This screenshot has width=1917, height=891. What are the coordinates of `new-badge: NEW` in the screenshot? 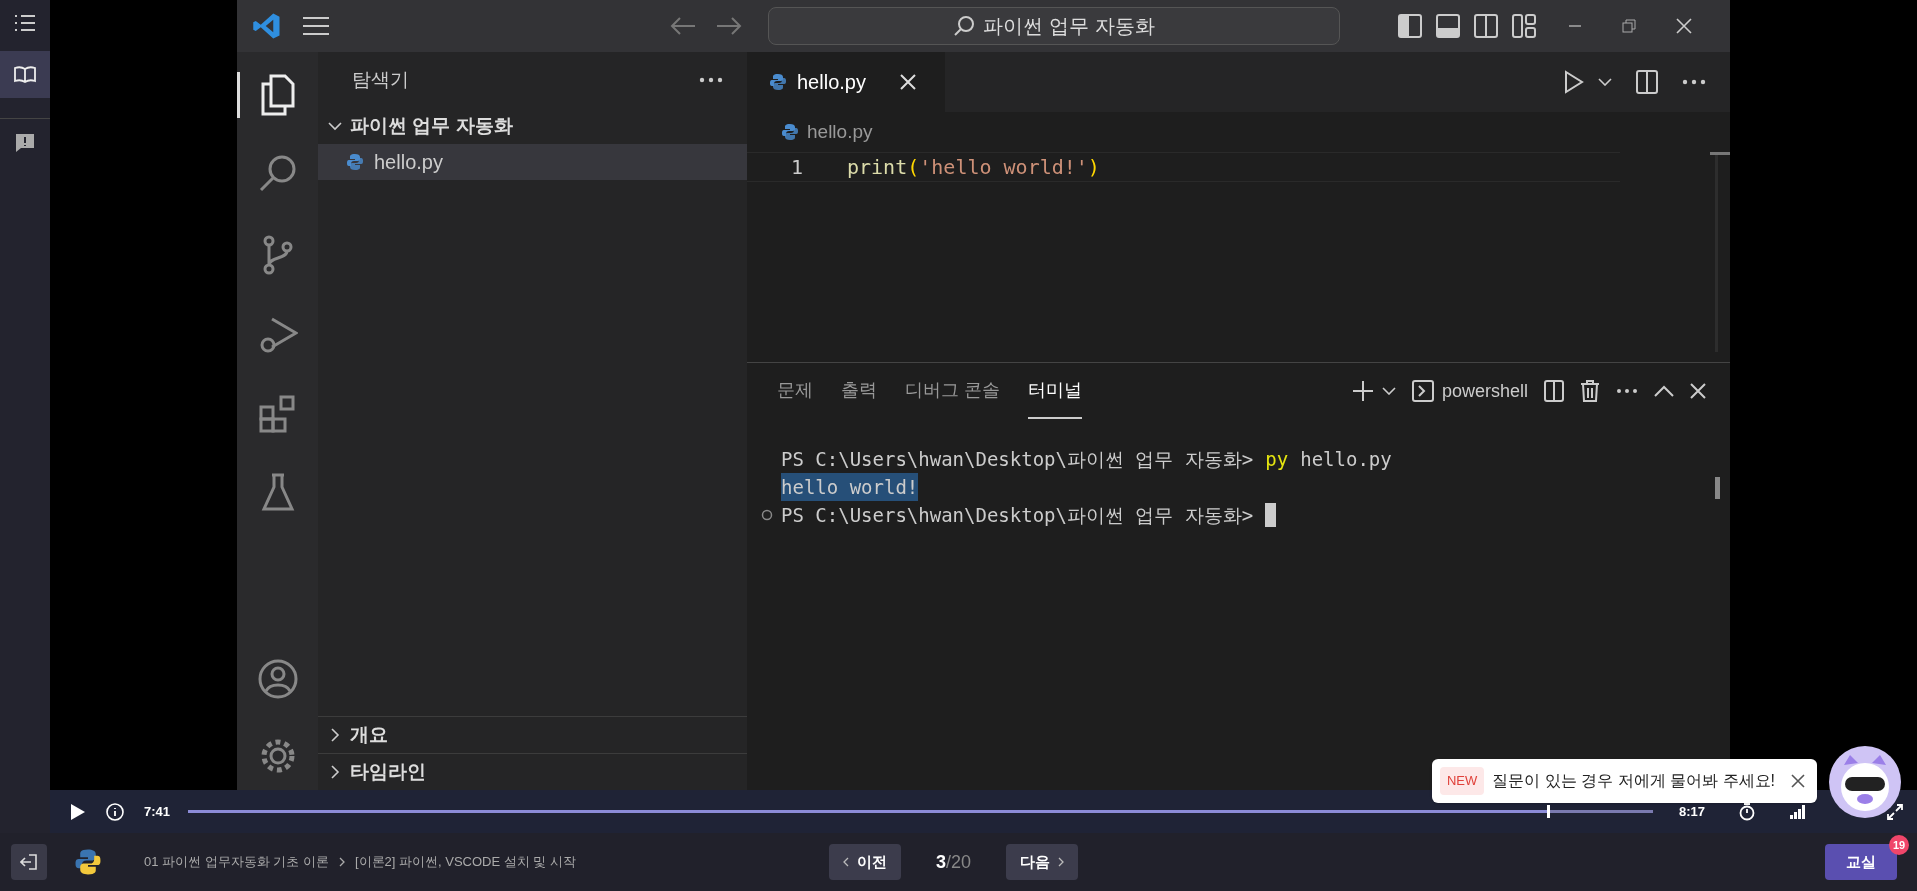 It's located at (1462, 781).